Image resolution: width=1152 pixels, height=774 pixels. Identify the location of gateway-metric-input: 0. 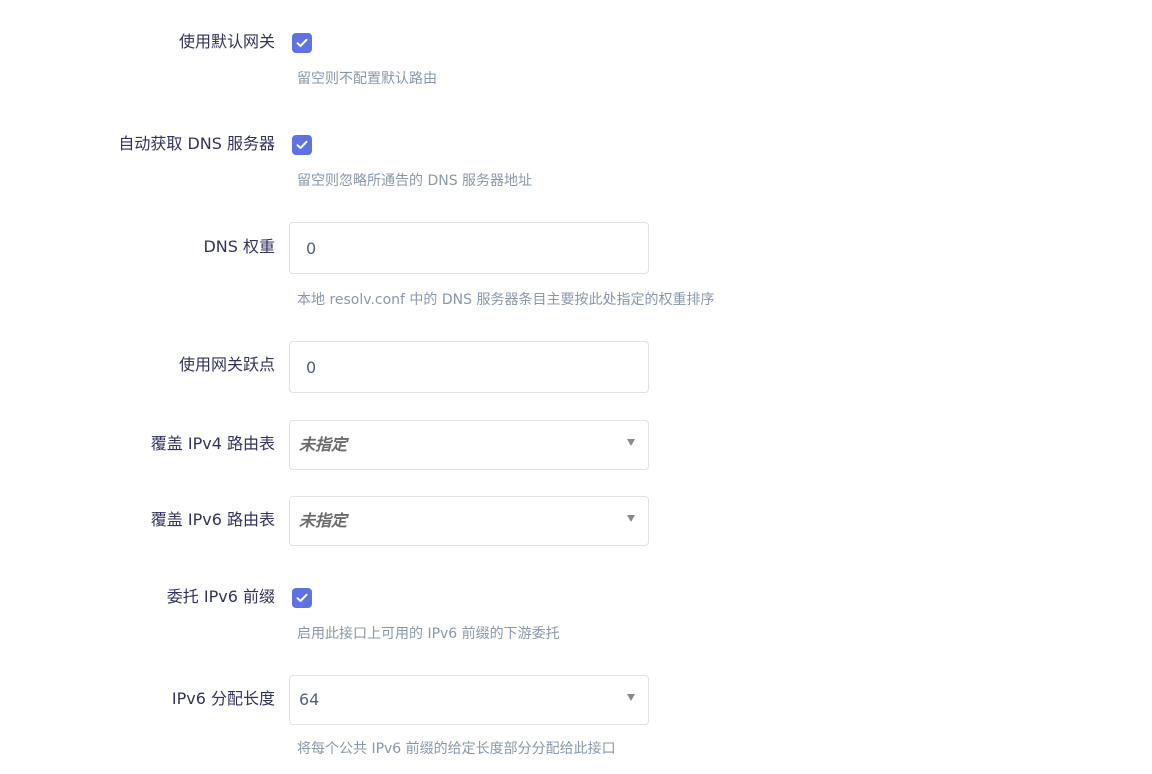
(469, 367).